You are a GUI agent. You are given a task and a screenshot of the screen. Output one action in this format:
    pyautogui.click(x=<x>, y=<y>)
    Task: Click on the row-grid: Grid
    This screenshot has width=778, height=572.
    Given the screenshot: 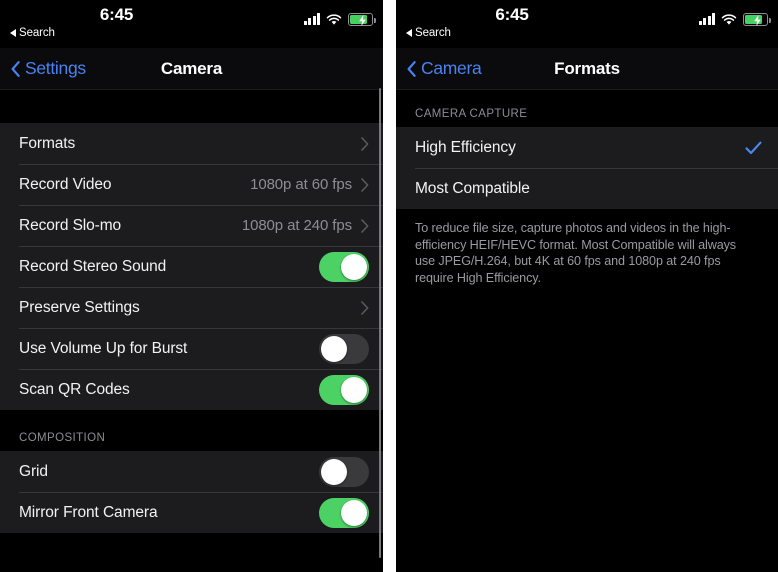 What is the action you would take?
    pyautogui.click(x=191, y=471)
    